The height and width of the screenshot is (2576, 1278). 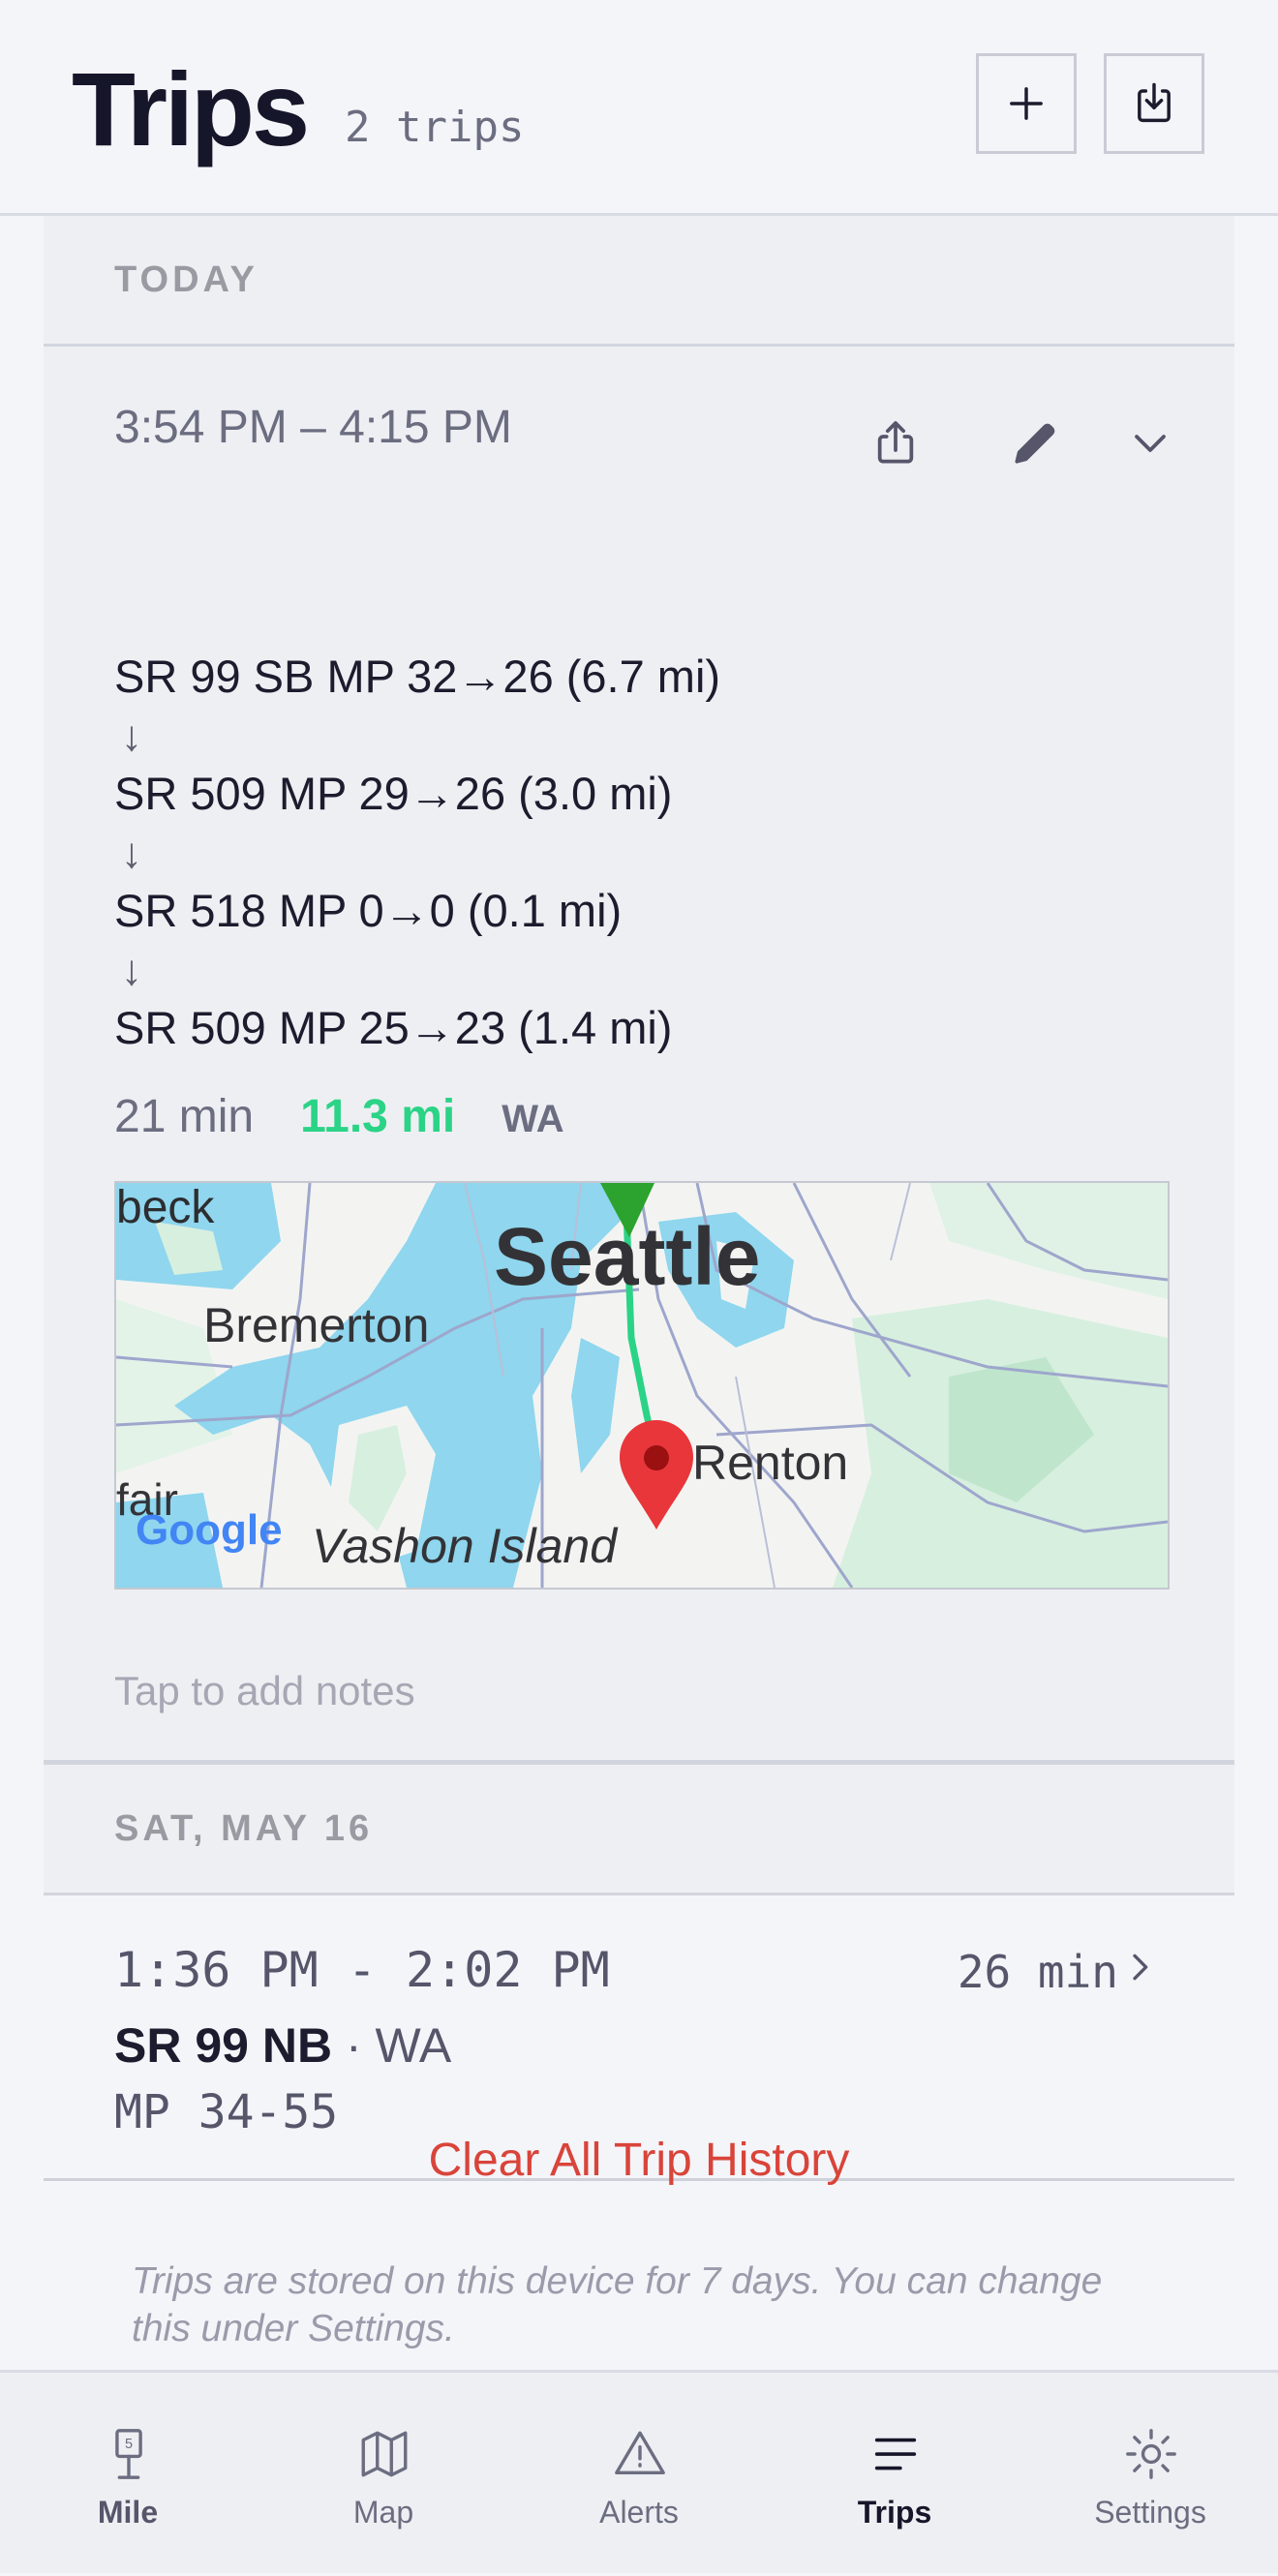 What do you see at coordinates (770, 1463) in the screenshot?
I see `map-label-renton: Renton` at bounding box center [770, 1463].